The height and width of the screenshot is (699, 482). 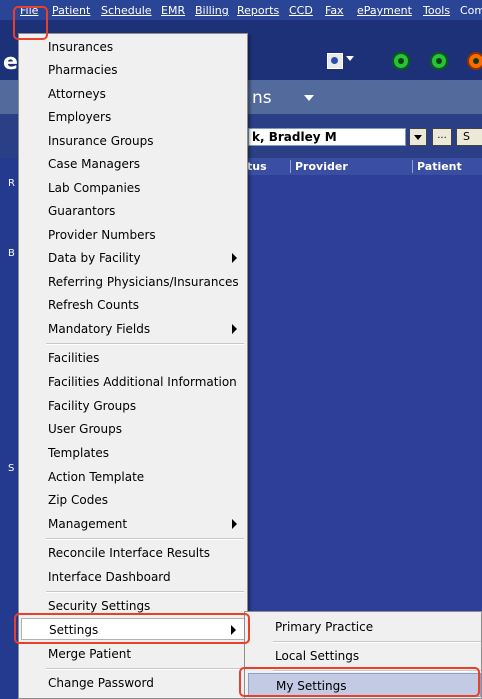 I want to click on menu-ccd: CCD, so click(x=301, y=10).